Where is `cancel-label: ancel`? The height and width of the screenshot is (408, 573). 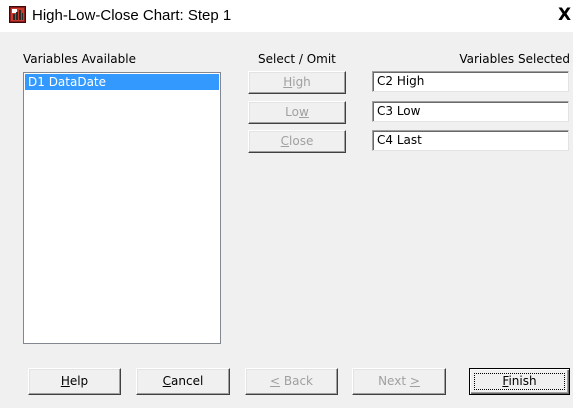
cancel-label: ancel is located at coordinates (187, 381).